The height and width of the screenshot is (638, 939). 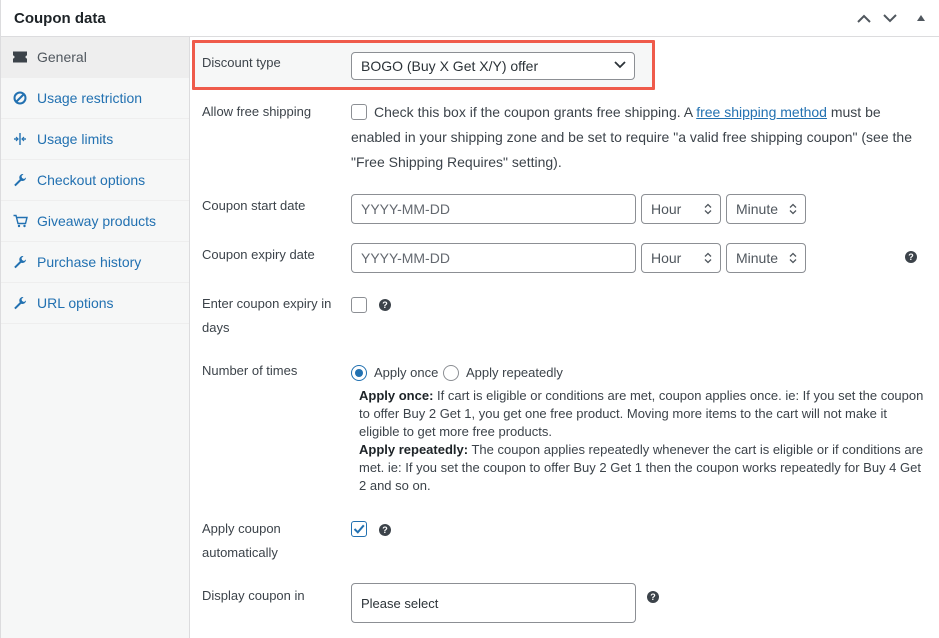 I want to click on move-down-button, so click(x=890, y=18).